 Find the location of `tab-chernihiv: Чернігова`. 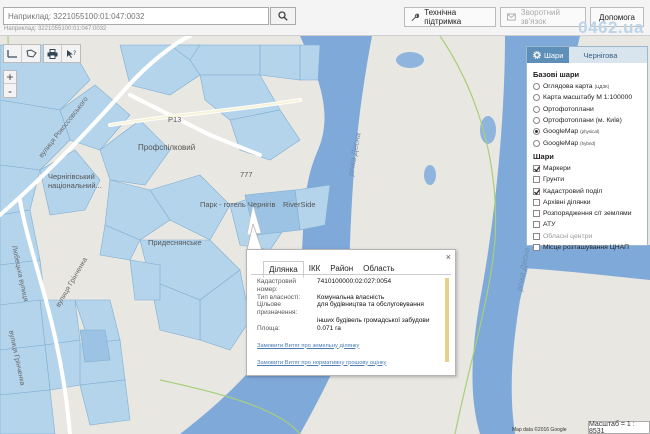

tab-chernihiv: Чернігова is located at coordinates (600, 55).